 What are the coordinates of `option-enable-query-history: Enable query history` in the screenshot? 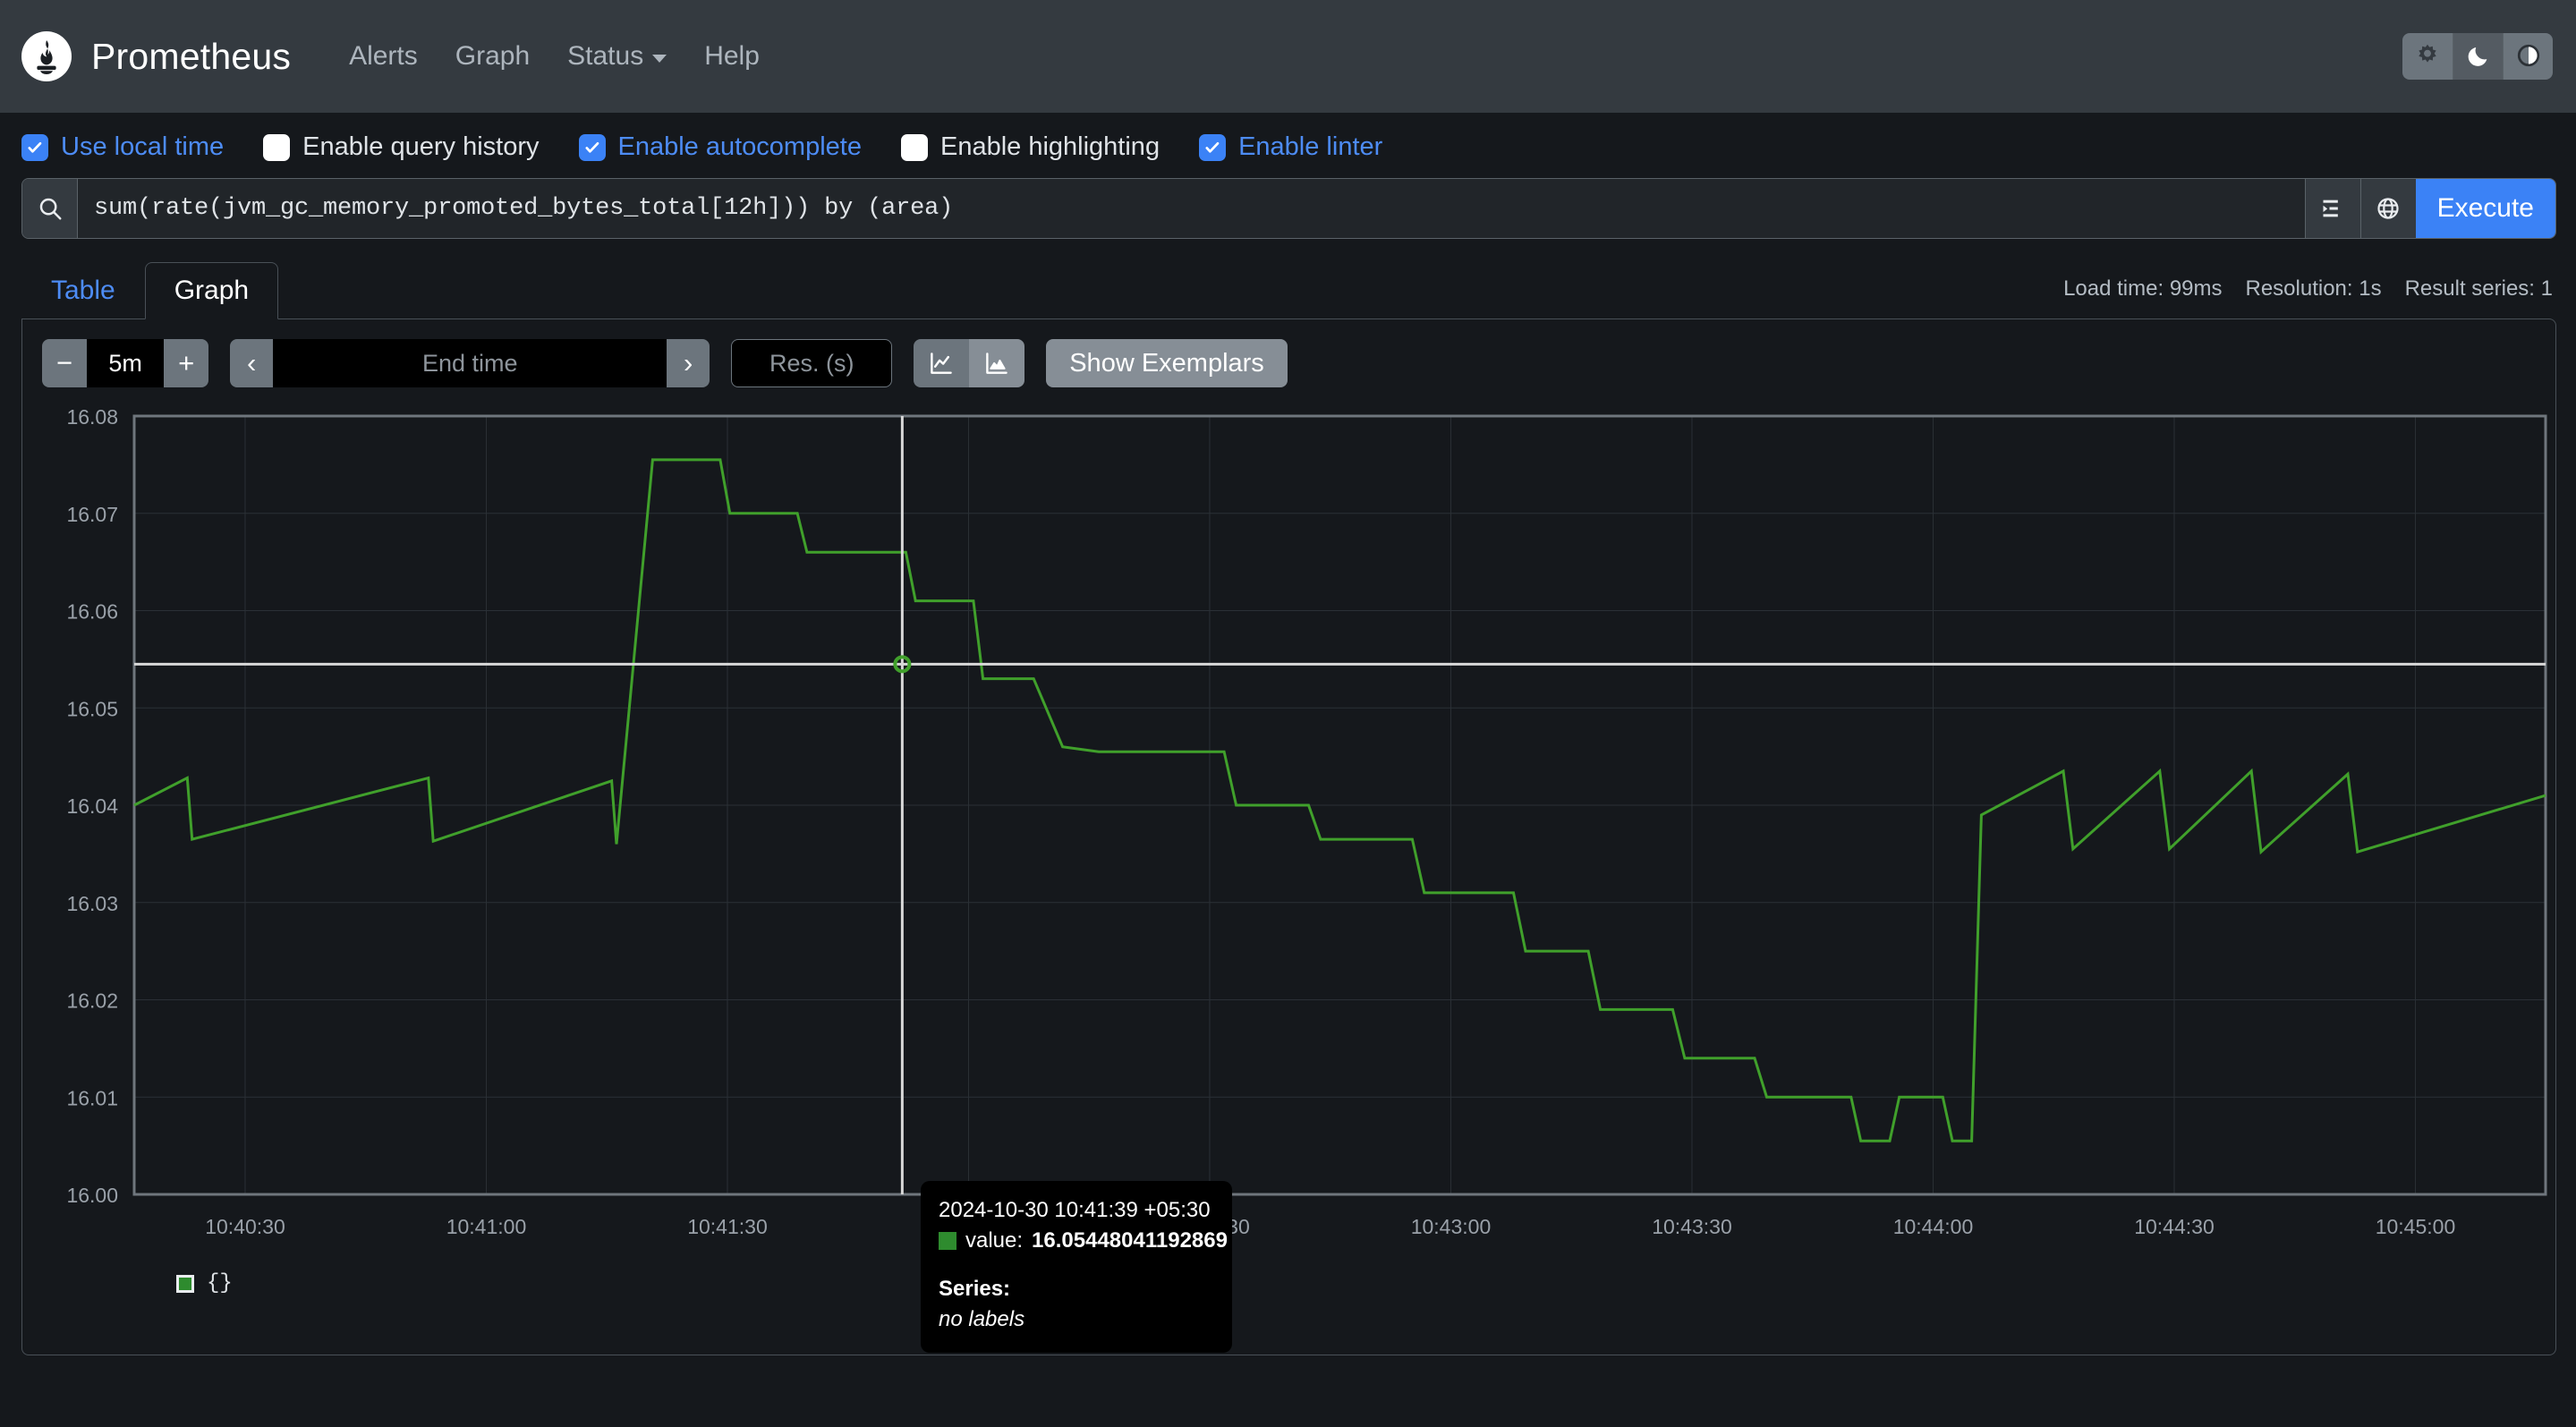 It's located at (401, 147).